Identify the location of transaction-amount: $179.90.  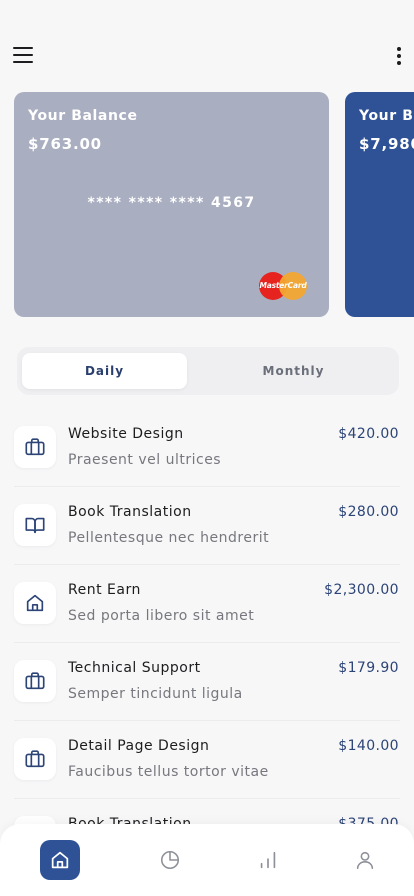
(368, 668).